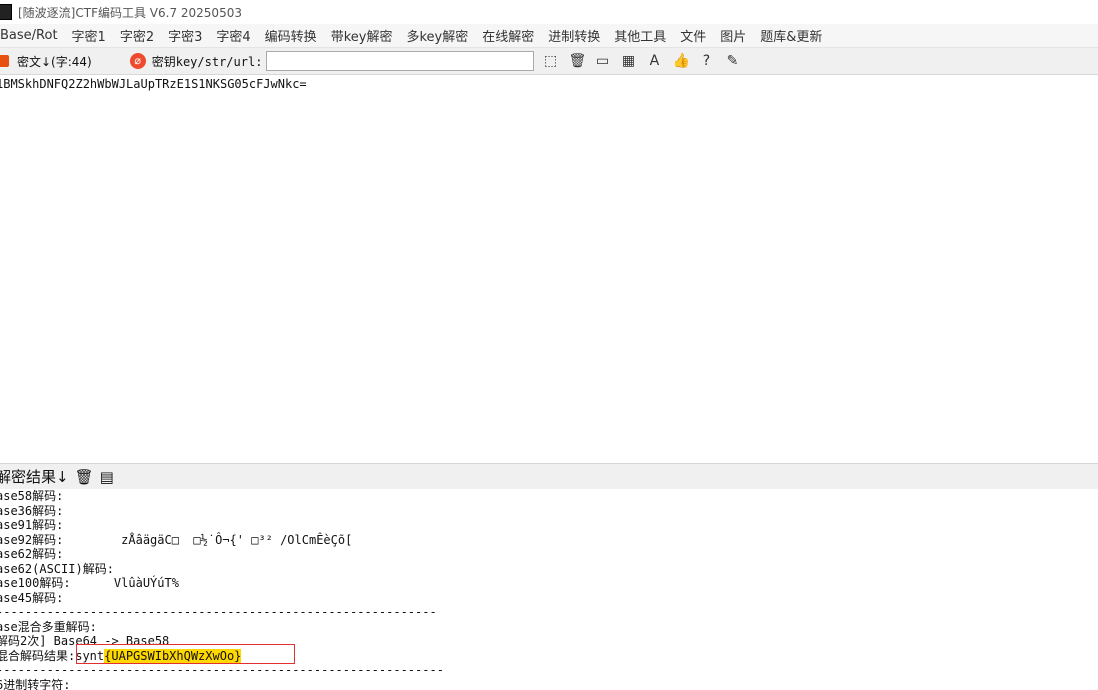  Describe the element at coordinates (54, 61) in the screenshot. I see `cipher-label: 密文↓(字:44)` at that location.